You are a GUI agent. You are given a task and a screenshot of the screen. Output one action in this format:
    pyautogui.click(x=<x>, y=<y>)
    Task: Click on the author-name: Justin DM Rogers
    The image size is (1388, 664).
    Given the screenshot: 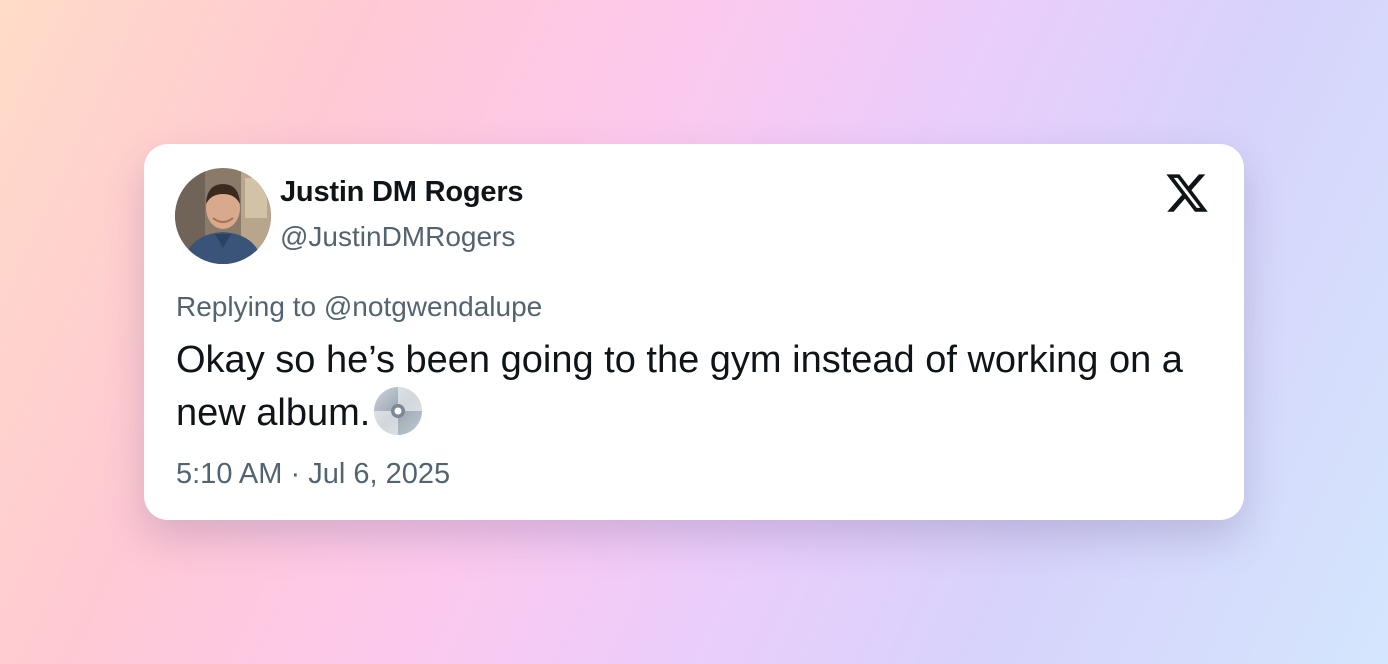 What is the action you would take?
    pyautogui.click(x=402, y=192)
    